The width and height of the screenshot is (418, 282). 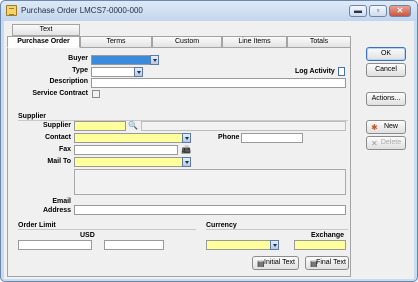 What do you see at coordinates (378, 11) in the screenshot?
I see `restore-button: ▫` at bounding box center [378, 11].